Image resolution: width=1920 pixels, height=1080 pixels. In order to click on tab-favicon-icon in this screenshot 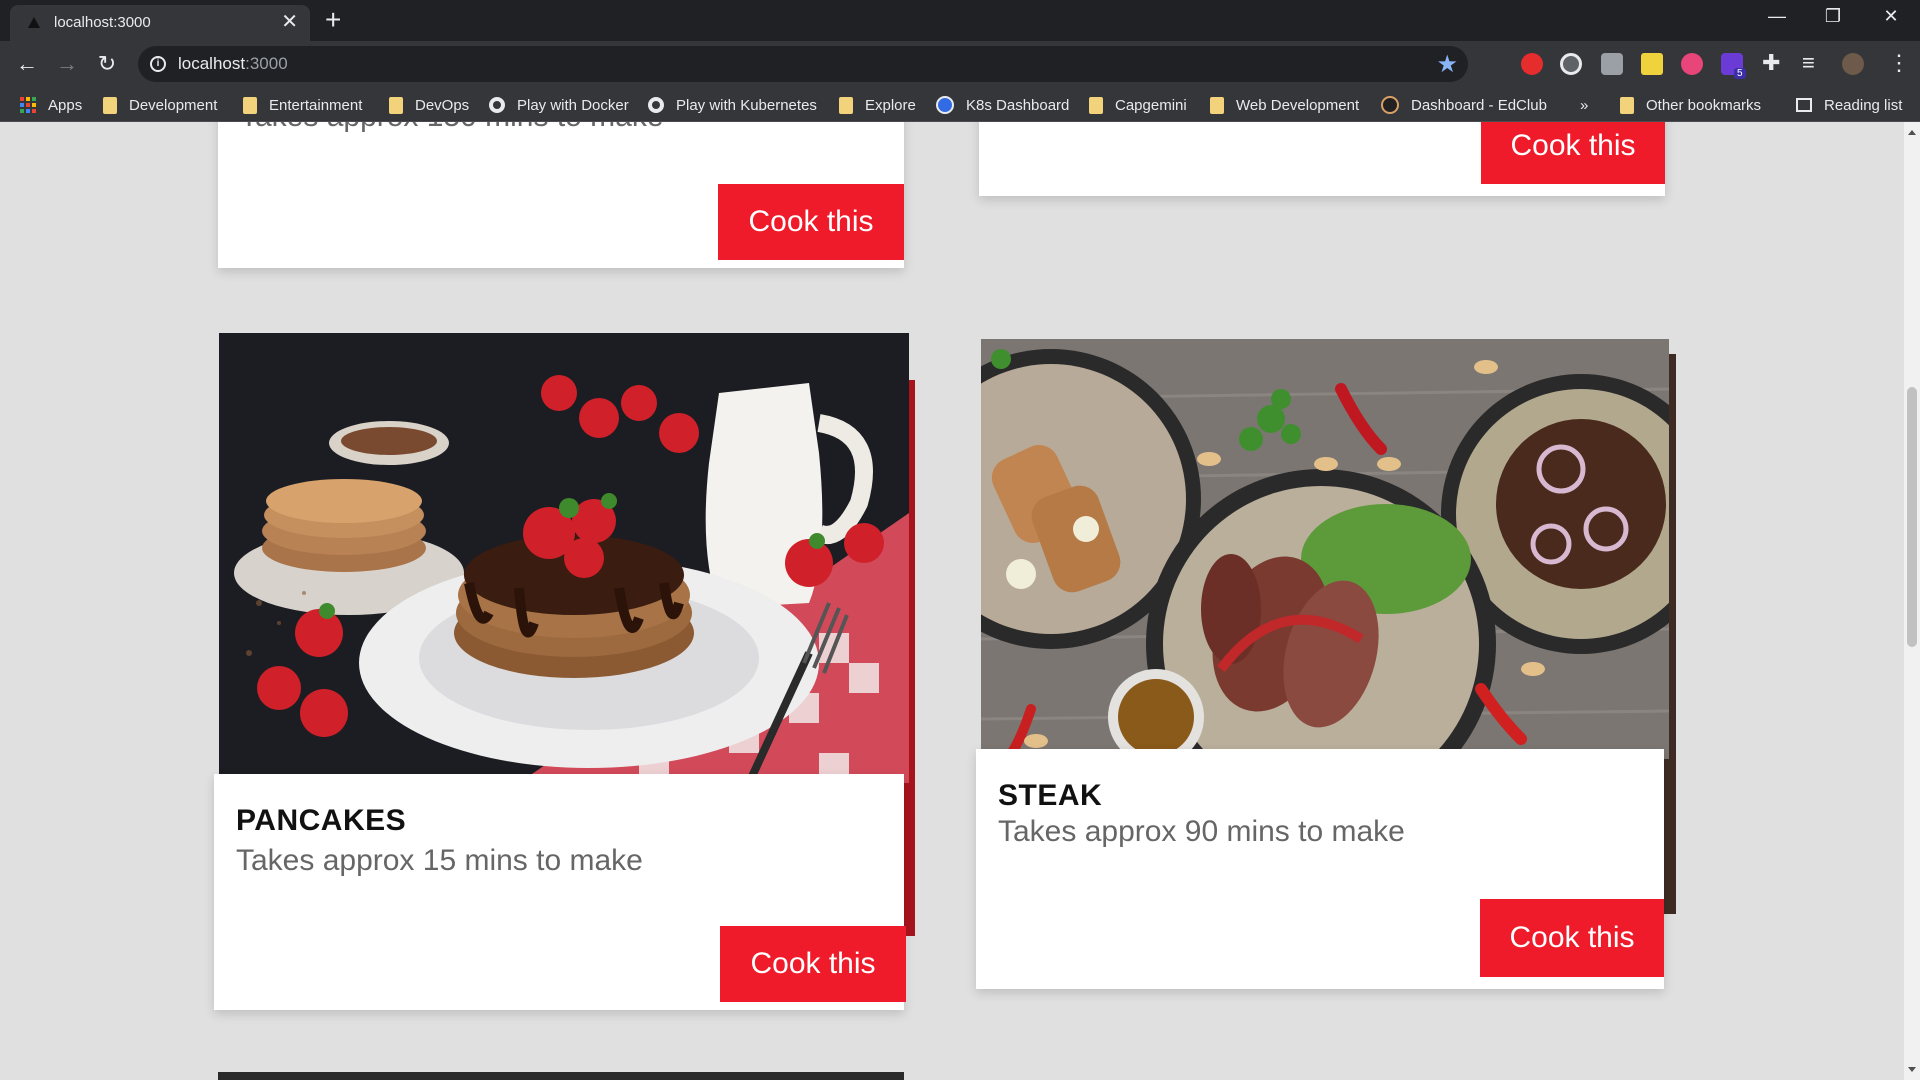, I will do `click(34, 22)`.